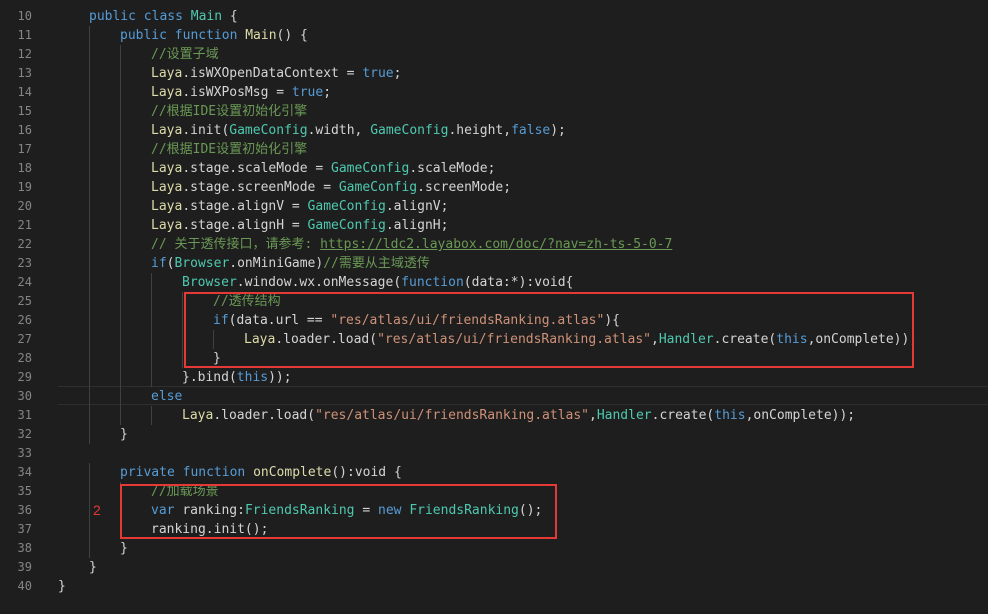 The image size is (988, 614). What do you see at coordinates (24, 339) in the screenshot?
I see `line-number: 27` at bounding box center [24, 339].